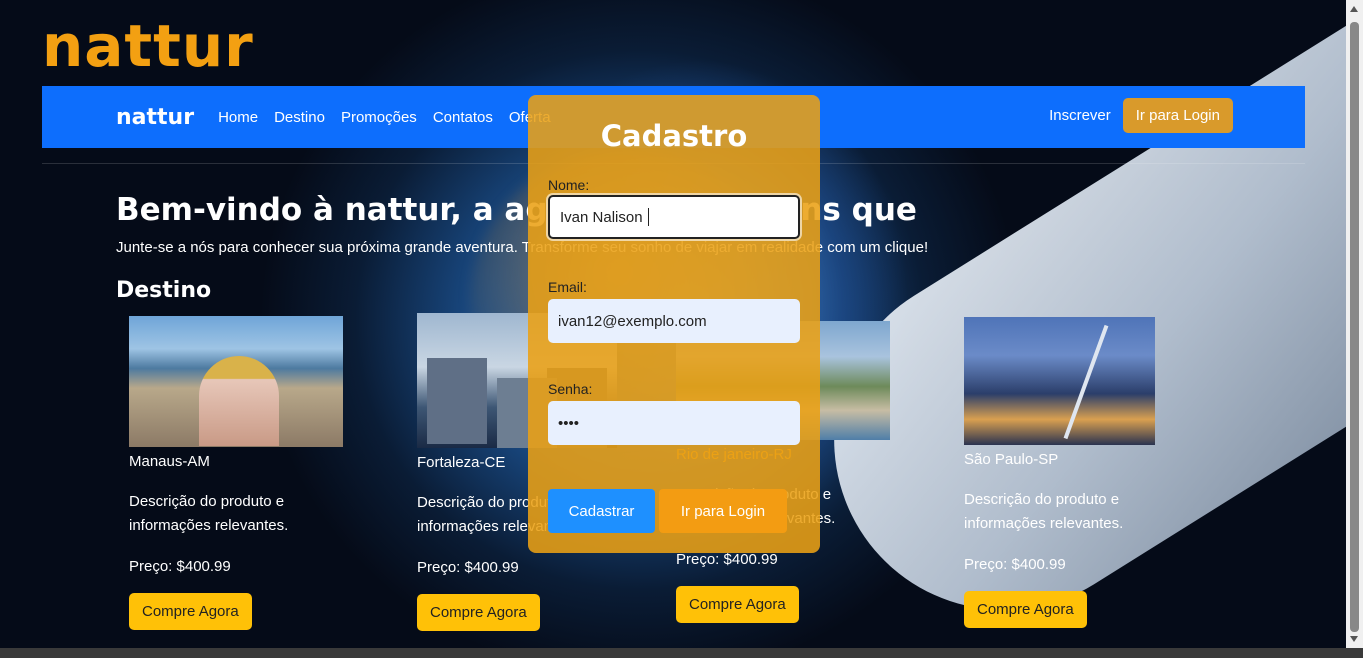 The width and height of the screenshot is (1363, 658). What do you see at coordinates (155, 117) in the screenshot?
I see `navbar-brand: nattur` at bounding box center [155, 117].